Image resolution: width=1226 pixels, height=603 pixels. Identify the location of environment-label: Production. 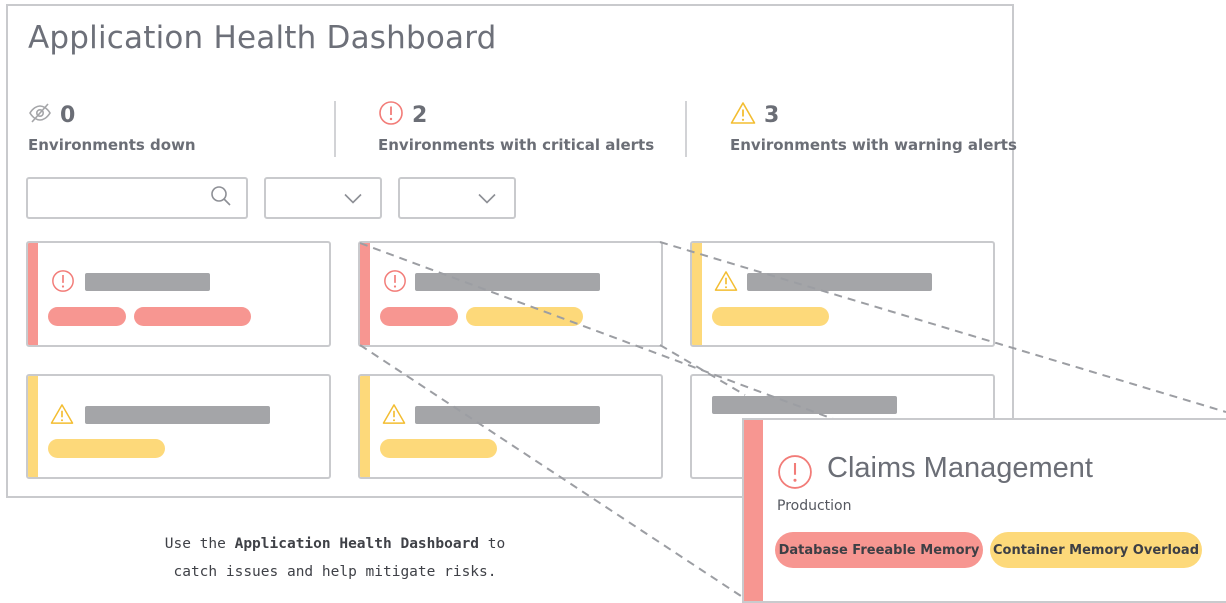
(814, 506).